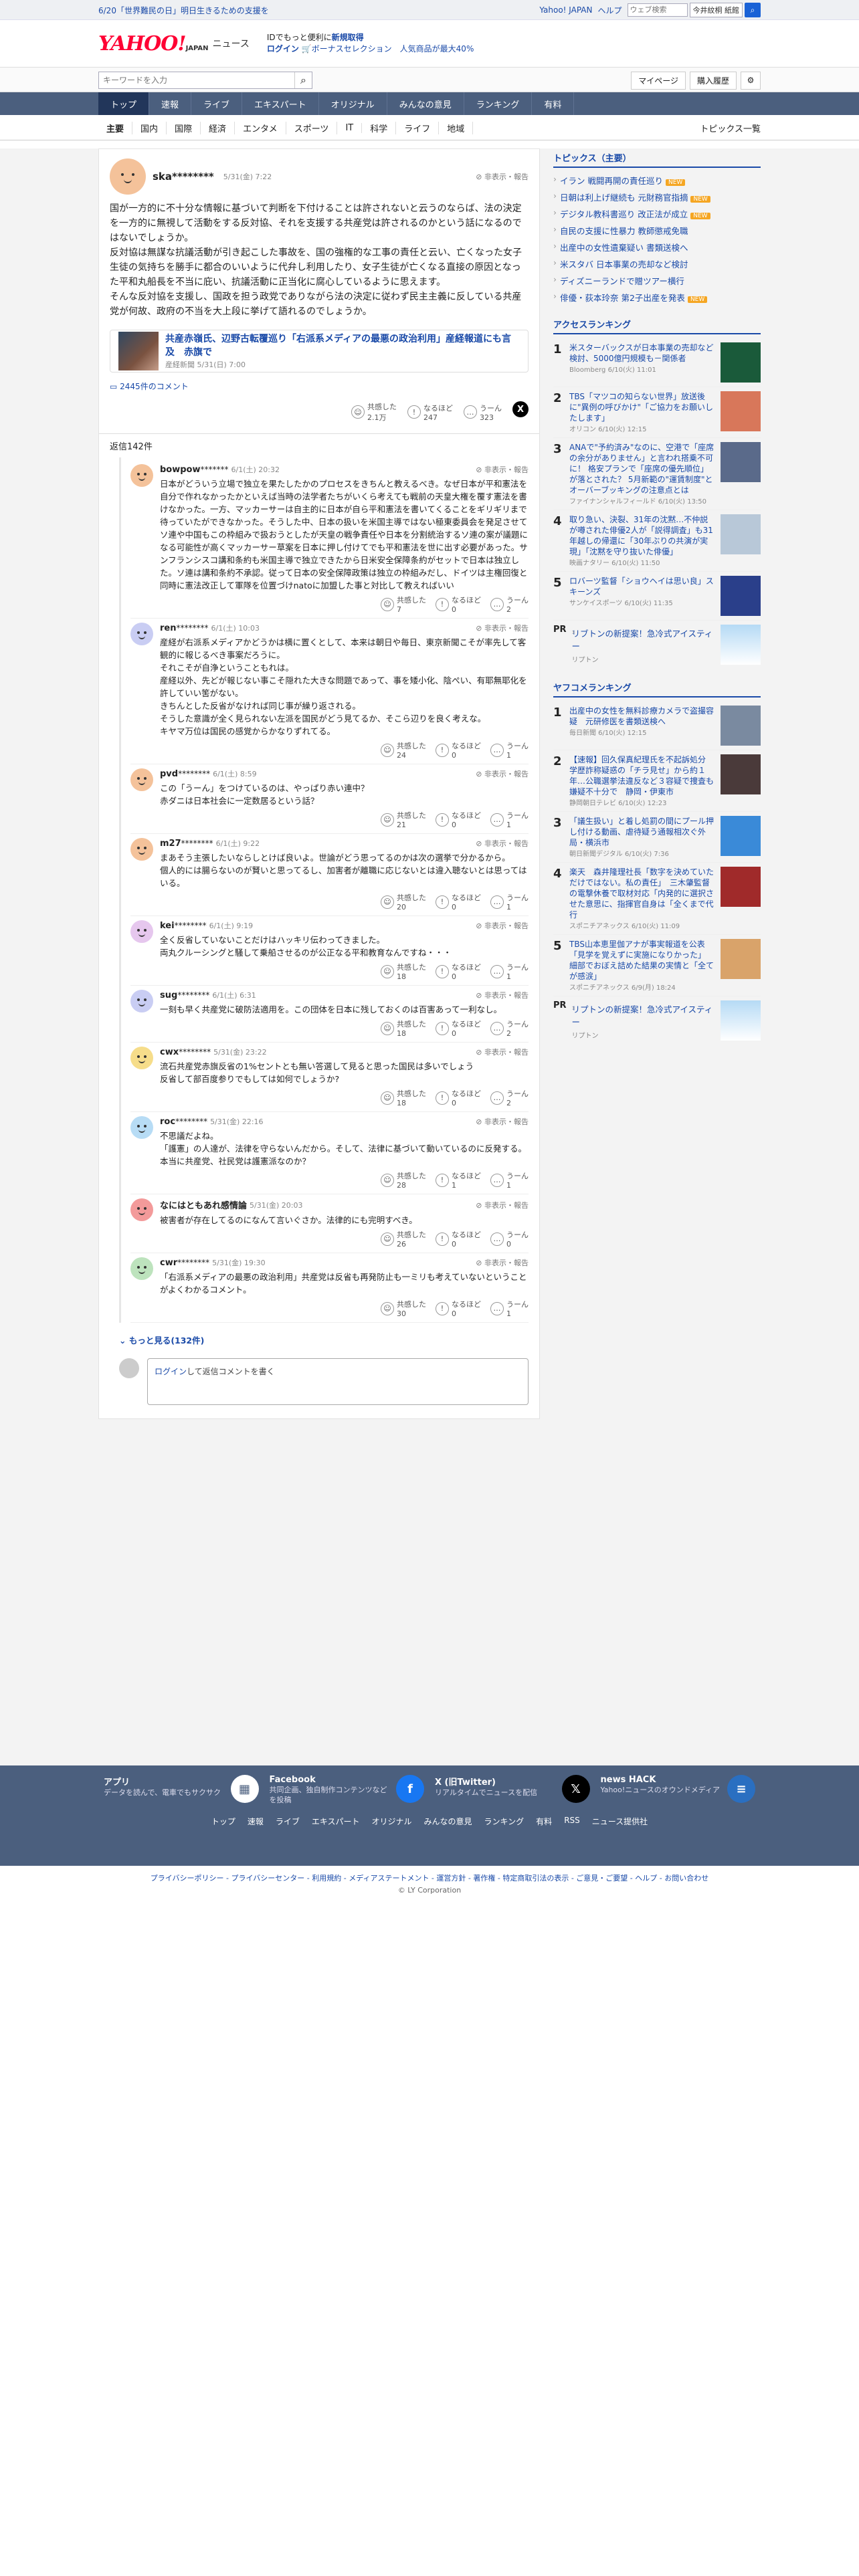 Image resolution: width=859 pixels, height=2576 pixels. What do you see at coordinates (509, 604) in the screenshot?
I see `uun-button: … うーん 2` at bounding box center [509, 604].